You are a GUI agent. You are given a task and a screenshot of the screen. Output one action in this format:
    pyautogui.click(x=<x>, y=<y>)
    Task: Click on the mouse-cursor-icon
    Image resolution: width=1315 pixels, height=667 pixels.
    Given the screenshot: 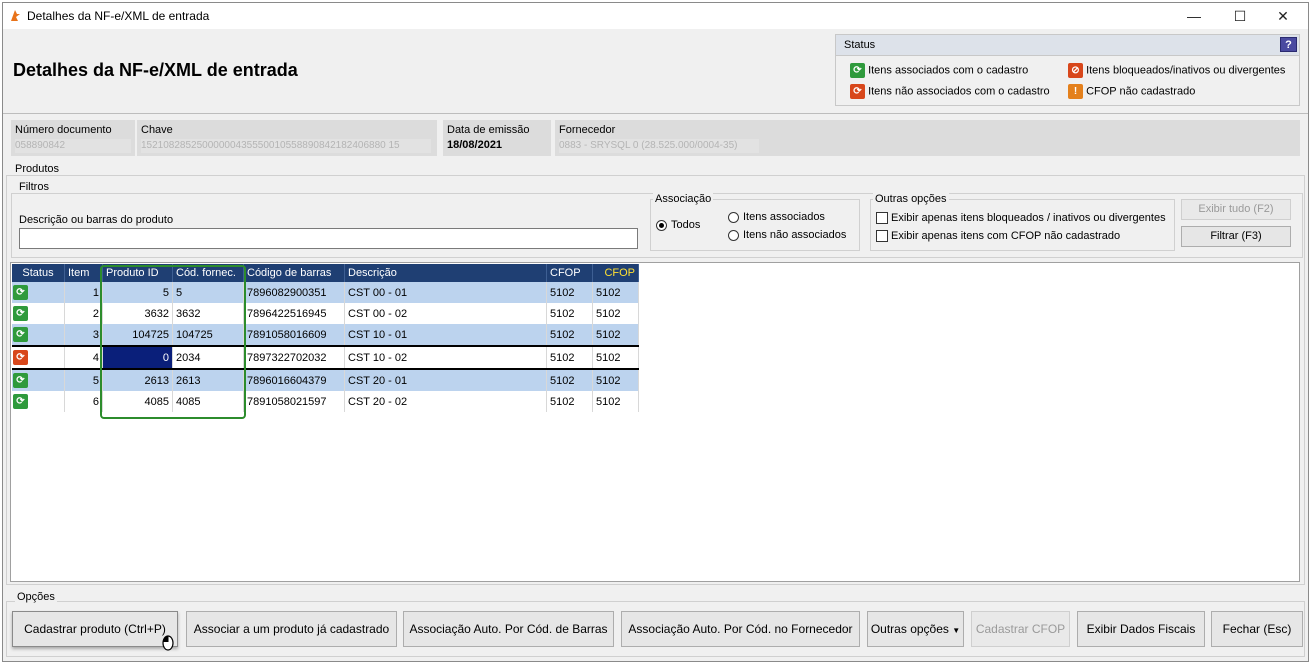 What is the action you would take?
    pyautogui.click(x=168, y=643)
    